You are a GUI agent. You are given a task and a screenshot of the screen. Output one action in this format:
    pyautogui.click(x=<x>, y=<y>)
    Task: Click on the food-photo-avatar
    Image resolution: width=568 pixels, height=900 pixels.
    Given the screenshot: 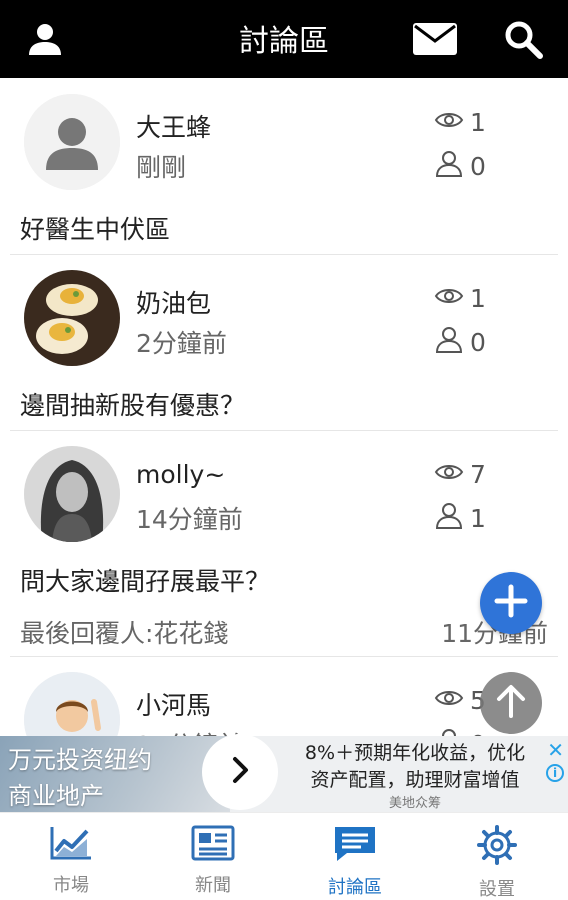 What is the action you would take?
    pyautogui.click(x=72, y=318)
    